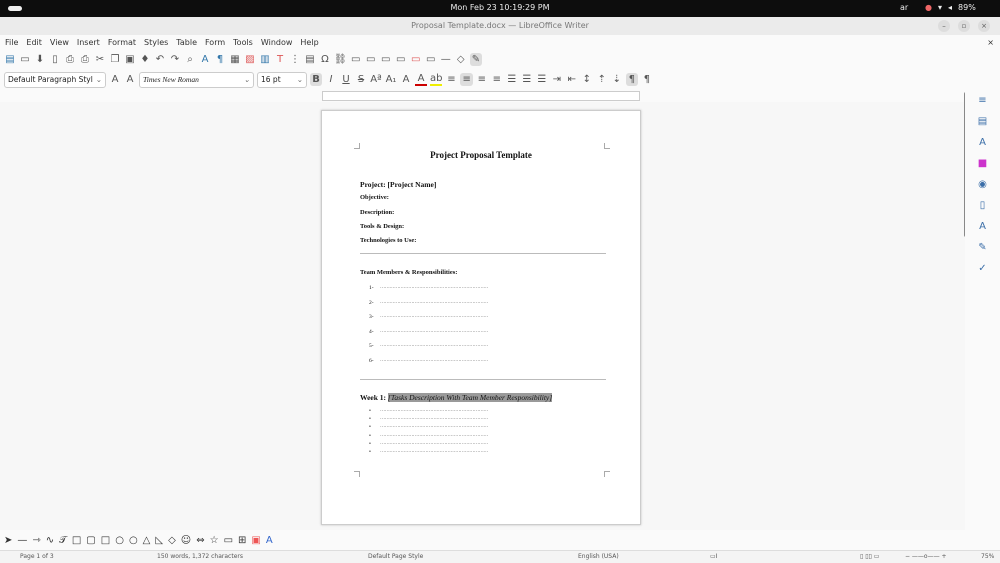  I want to click on page-icon: ▯, so click(983, 205).